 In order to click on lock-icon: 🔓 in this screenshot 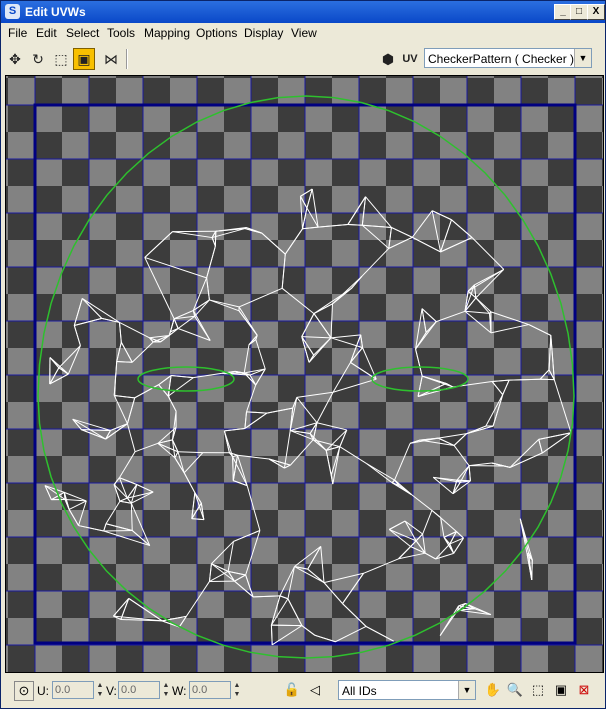, I will do `click(292, 690)`.